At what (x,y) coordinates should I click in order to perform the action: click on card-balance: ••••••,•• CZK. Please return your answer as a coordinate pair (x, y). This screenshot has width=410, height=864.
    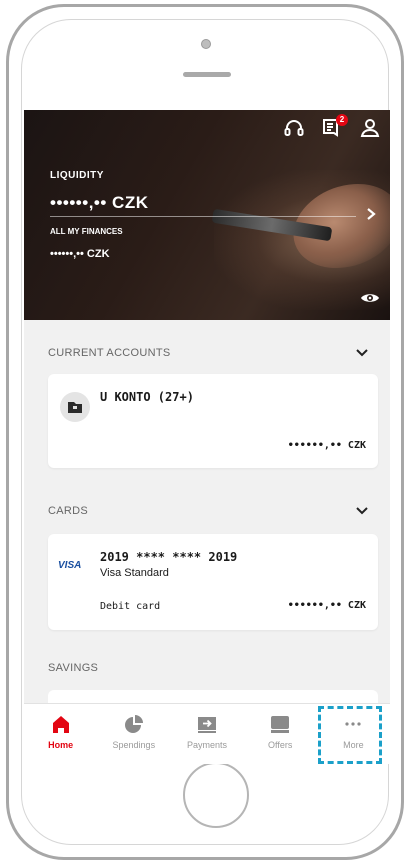
    Looking at the image, I should click on (326, 605).